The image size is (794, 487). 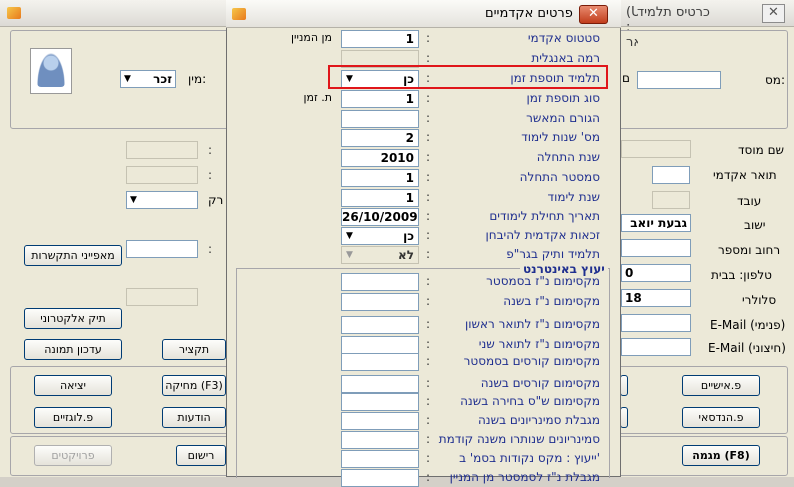 What do you see at coordinates (749, 201) in the screenshot?
I see `worker-label: עובד` at bounding box center [749, 201].